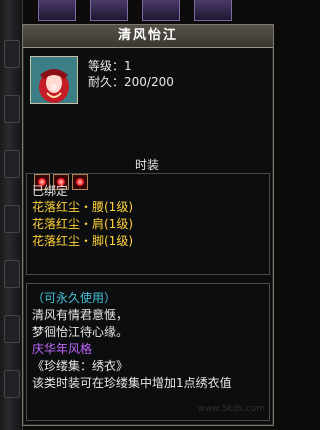 The height and width of the screenshot is (430, 320). I want to click on item-level: 等级：1, so click(110, 66).